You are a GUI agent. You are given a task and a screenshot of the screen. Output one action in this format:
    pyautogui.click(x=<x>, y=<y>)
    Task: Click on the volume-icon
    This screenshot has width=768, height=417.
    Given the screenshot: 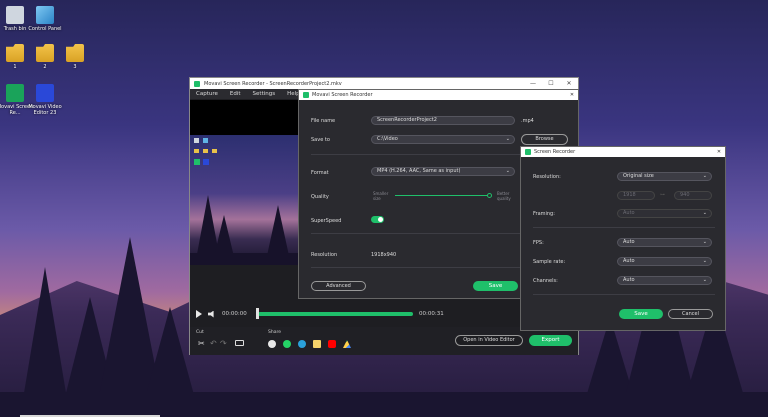 What is the action you would take?
    pyautogui.click(x=211, y=314)
    